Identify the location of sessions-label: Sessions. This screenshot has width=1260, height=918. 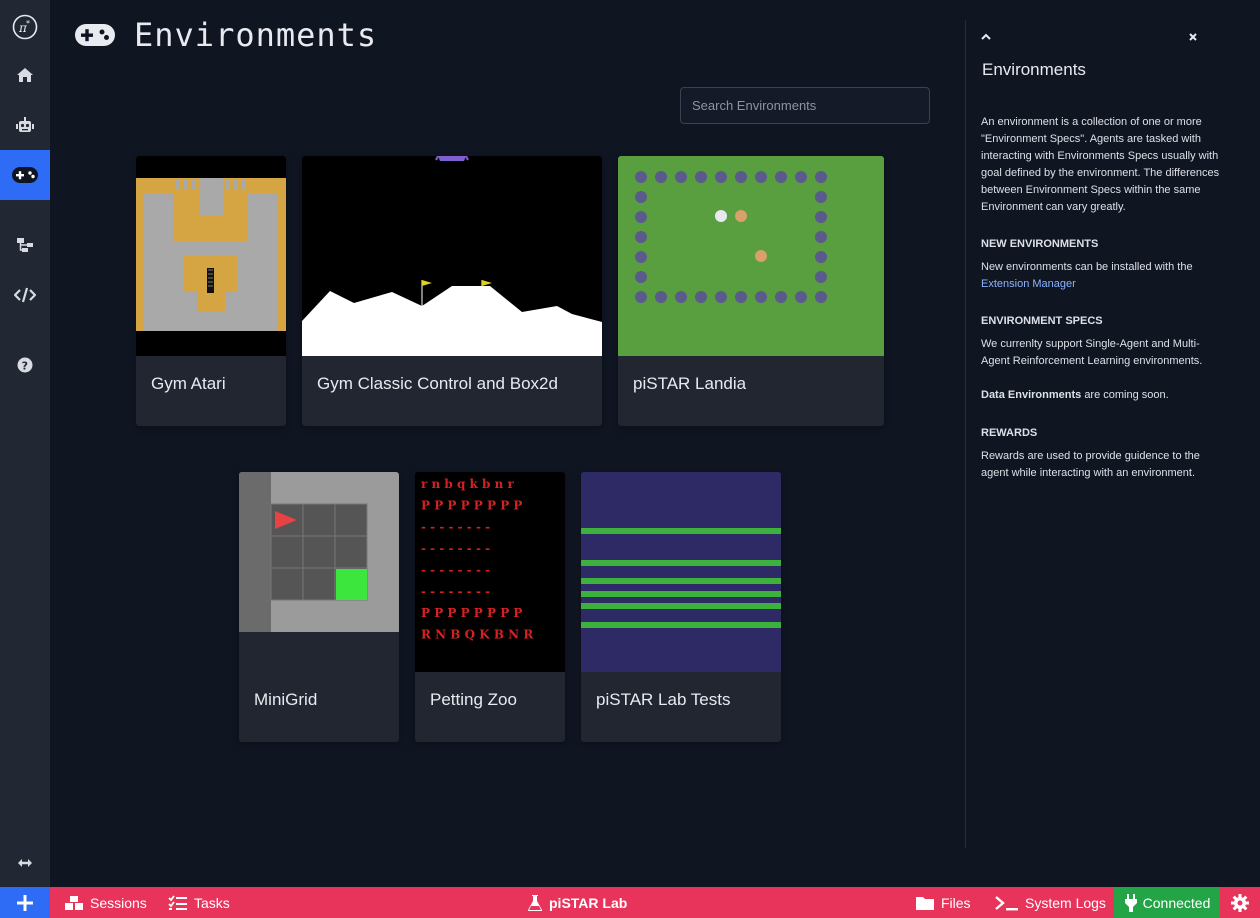
(118, 902).